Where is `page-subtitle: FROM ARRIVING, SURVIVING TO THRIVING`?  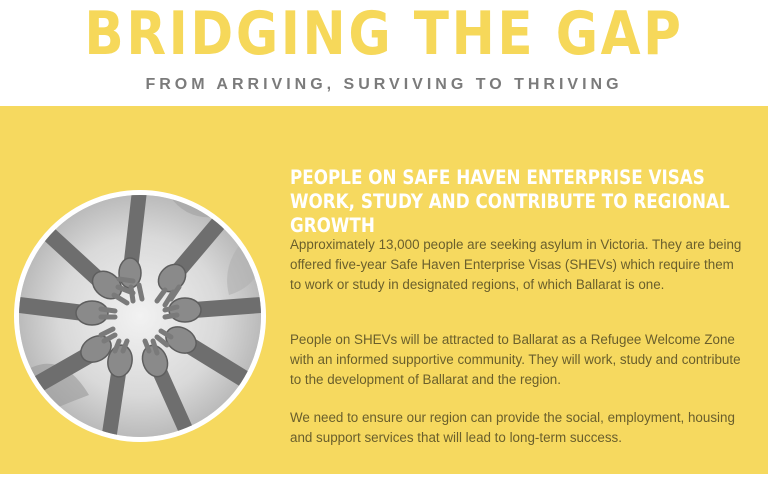 page-subtitle: FROM ARRIVING, SURVIVING TO THRIVING is located at coordinates (384, 84).